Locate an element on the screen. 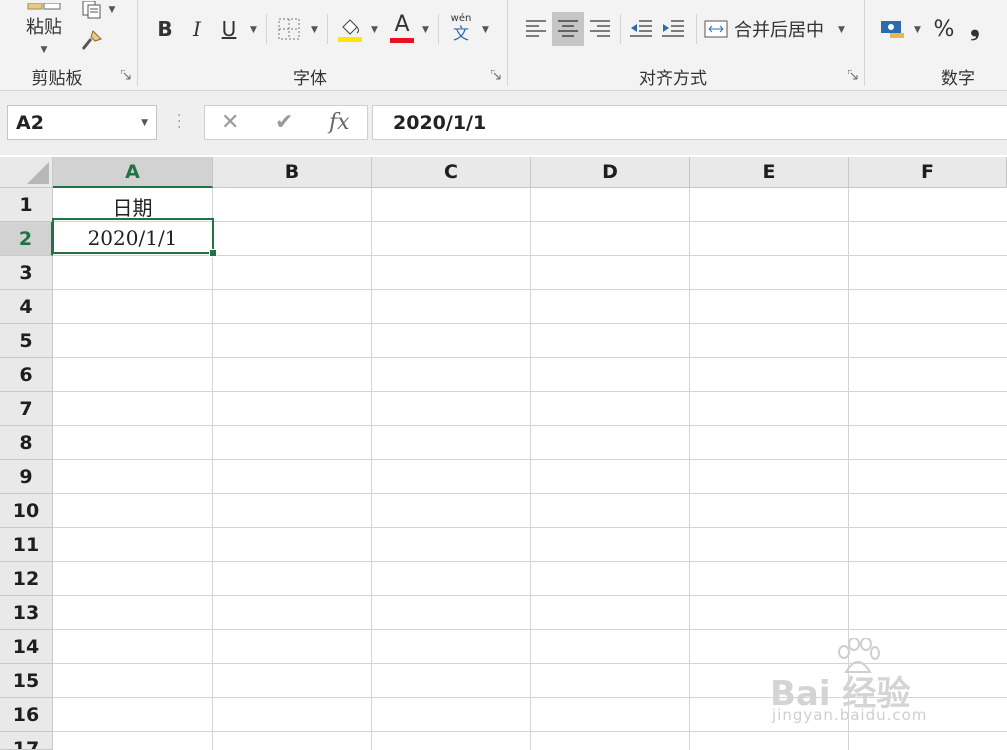 Image resolution: width=1007 pixels, height=750 pixels. fill-color-dropdown-icon: ▼ is located at coordinates (374, 30).